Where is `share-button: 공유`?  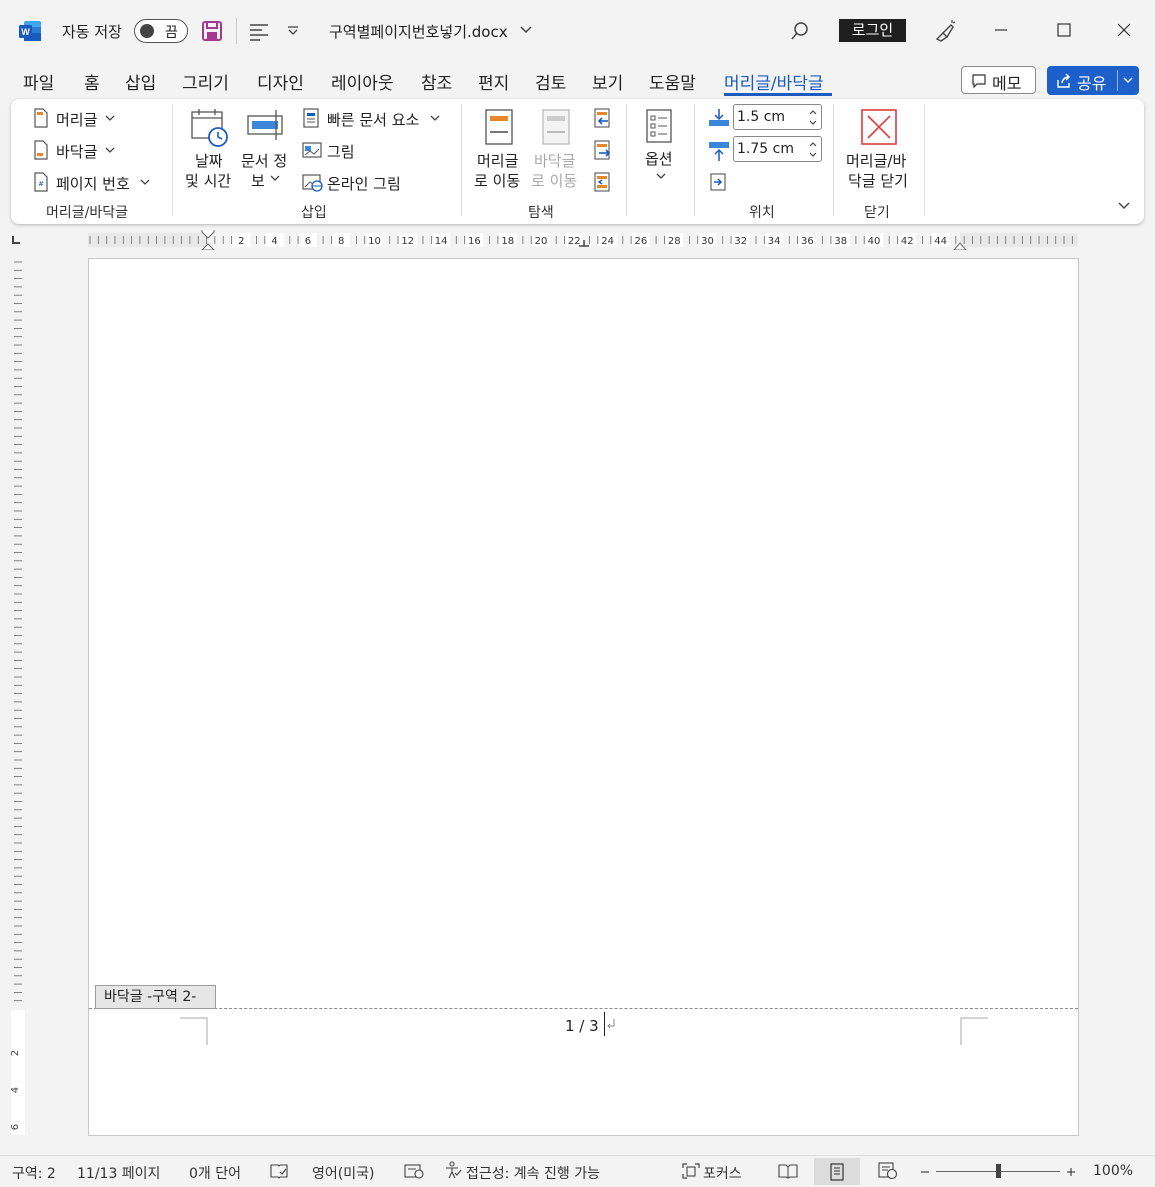 share-button: 공유 is located at coordinates (1093, 80).